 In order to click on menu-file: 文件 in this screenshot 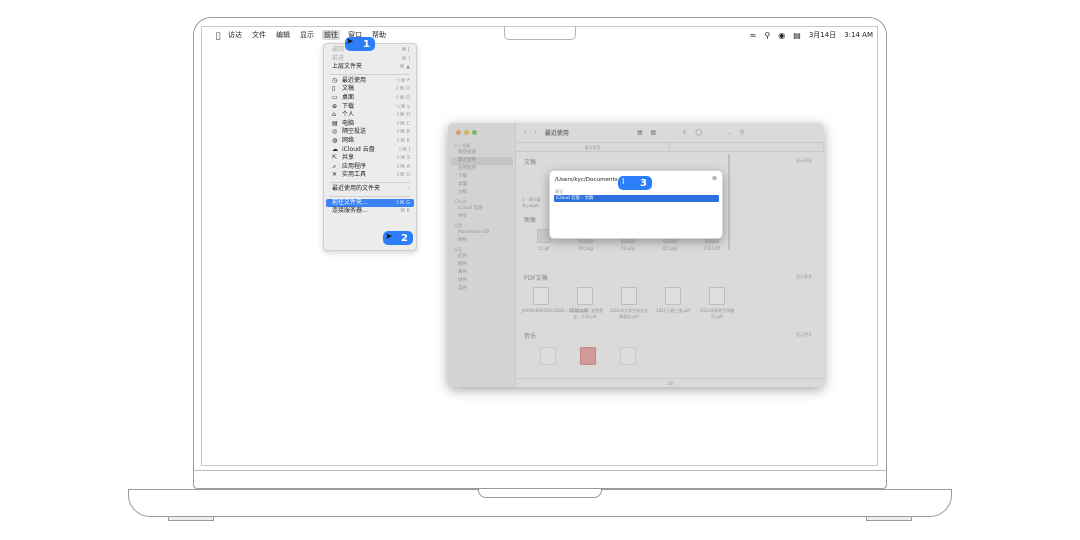, I will do `click(259, 35)`.